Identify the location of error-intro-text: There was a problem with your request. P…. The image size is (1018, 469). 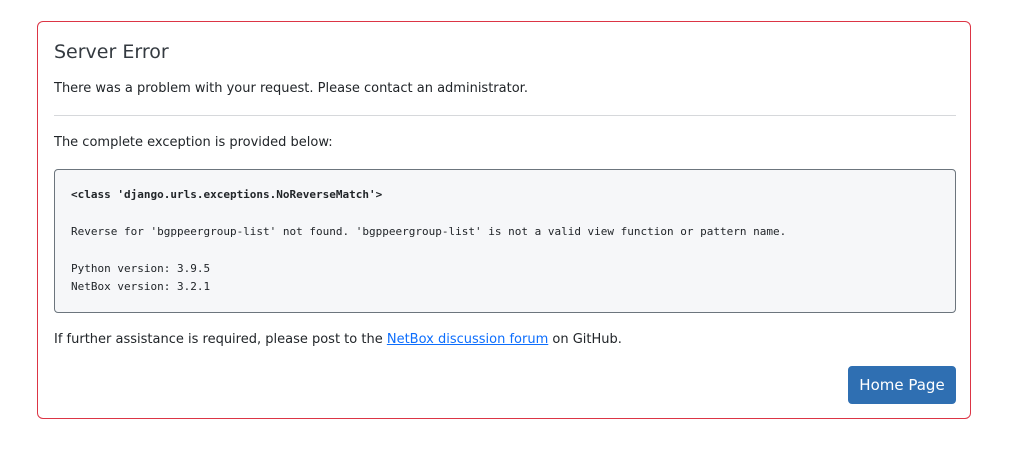
(291, 88).